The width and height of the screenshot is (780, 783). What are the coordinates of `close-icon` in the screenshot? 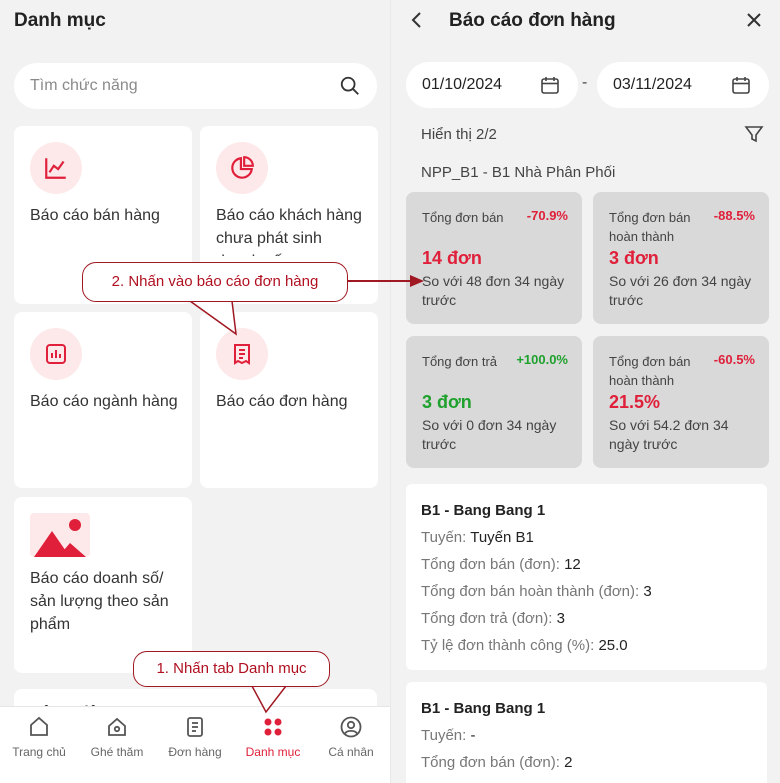 It's located at (754, 20).